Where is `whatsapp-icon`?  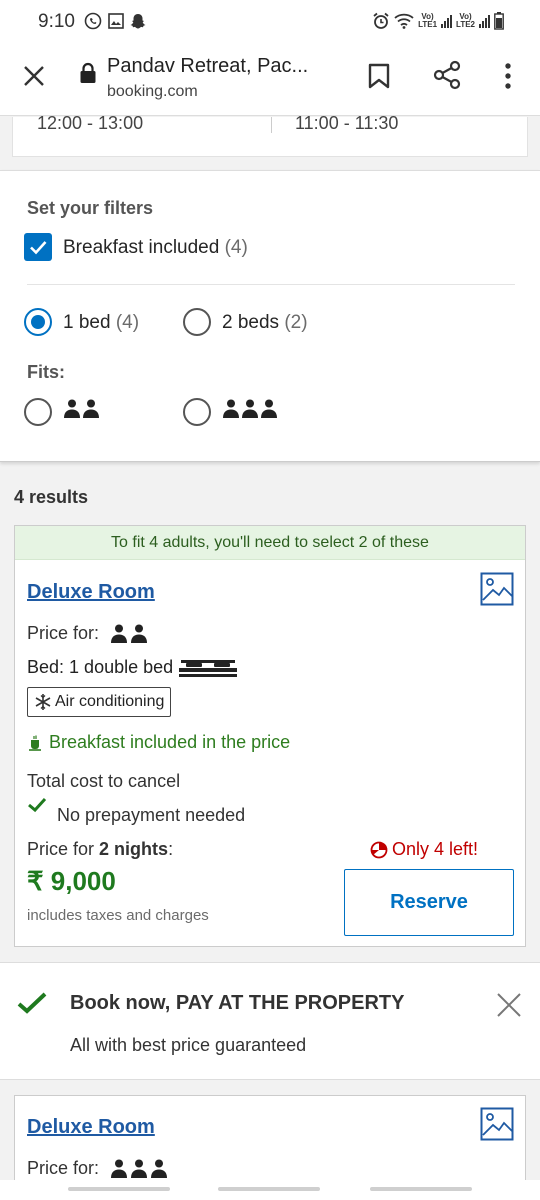
whatsapp-icon is located at coordinates (93, 21).